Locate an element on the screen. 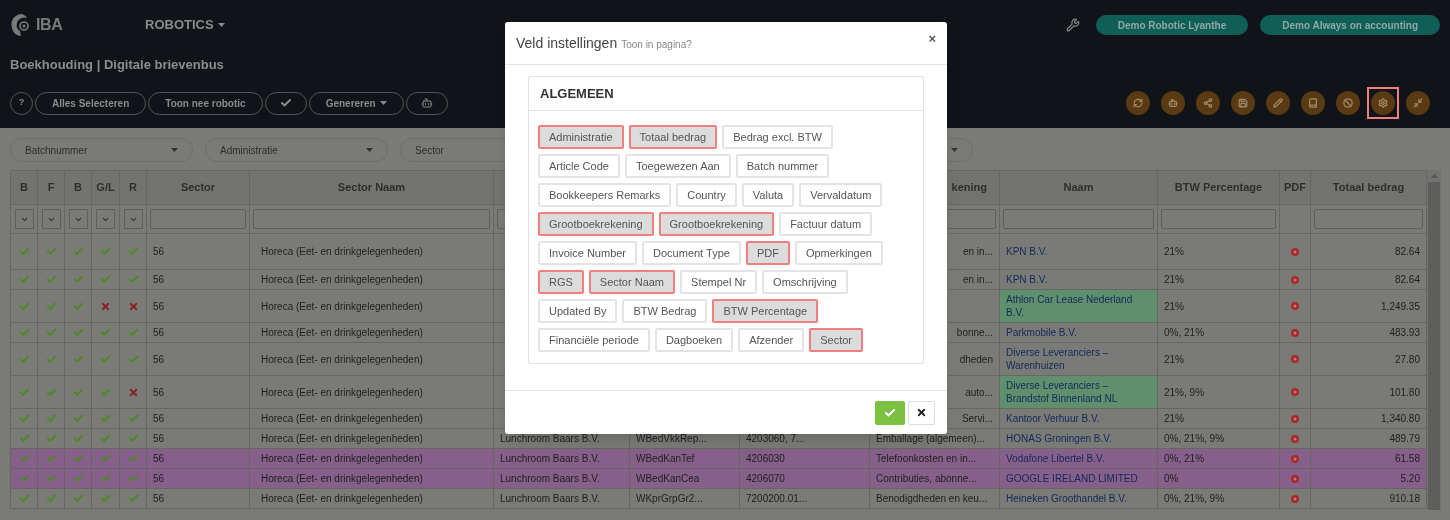 The image size is (1450, 520). field-chip: Document Type is located at coordinates (691, 253).